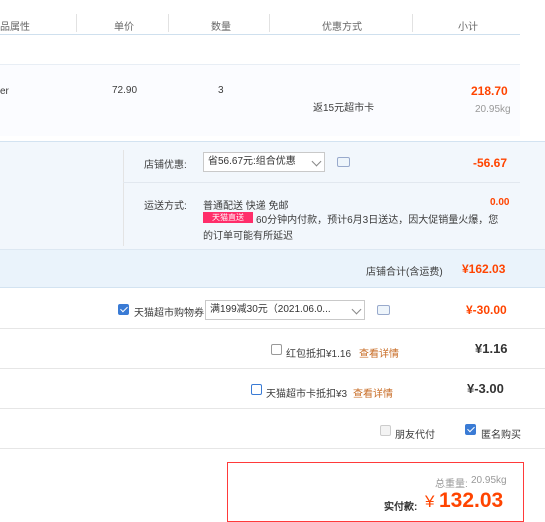 The image size is (545, 522). Describe the element at coordinates (319, 354) in the screenshot. I see `hongbao-label: 红包抵扣¥1.16` at that location.